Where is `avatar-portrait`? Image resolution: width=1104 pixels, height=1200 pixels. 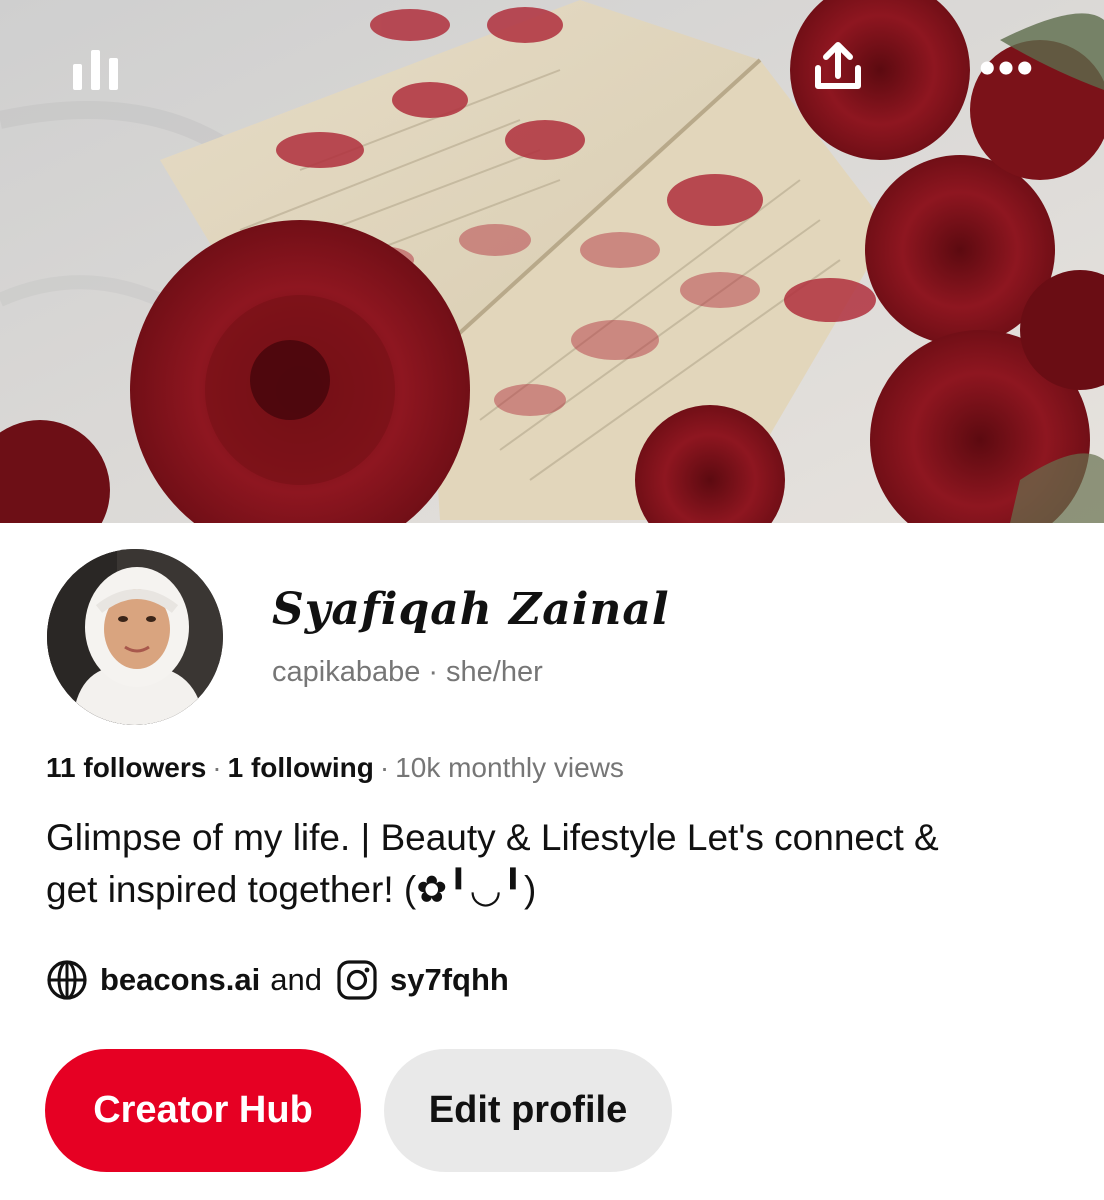 avatar-portrait is located at coordinates (135, 637).